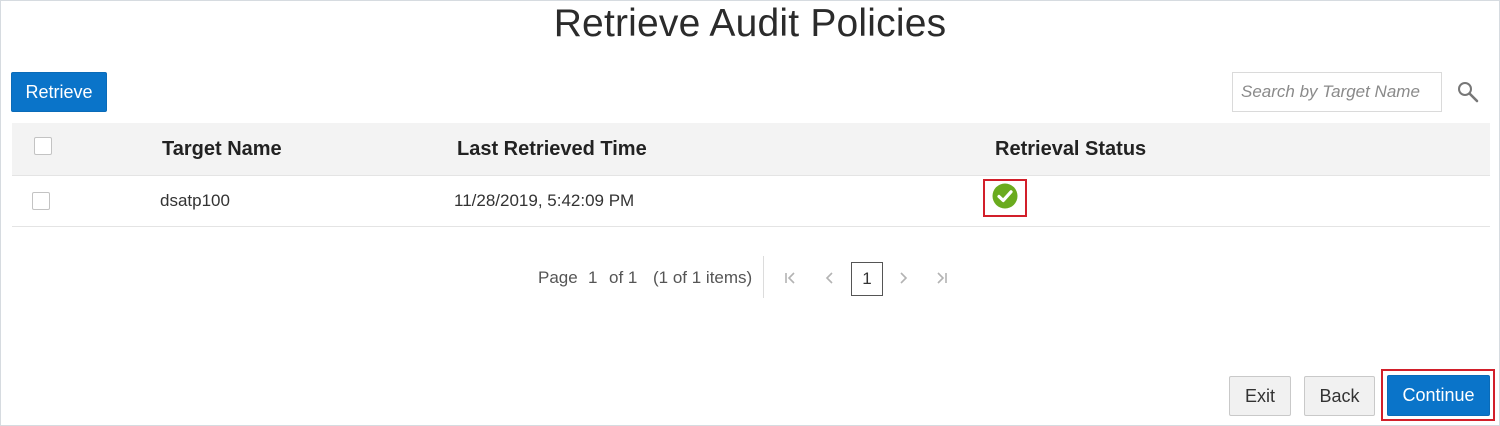 Image resolution: width=1500 pixels, height=426 pixels. What do you see at coordinates (552, 149) in the screenshot?
I see `column-header-last-retrieved-time: Last Retrieved Time` at bounding box center [552, 149].